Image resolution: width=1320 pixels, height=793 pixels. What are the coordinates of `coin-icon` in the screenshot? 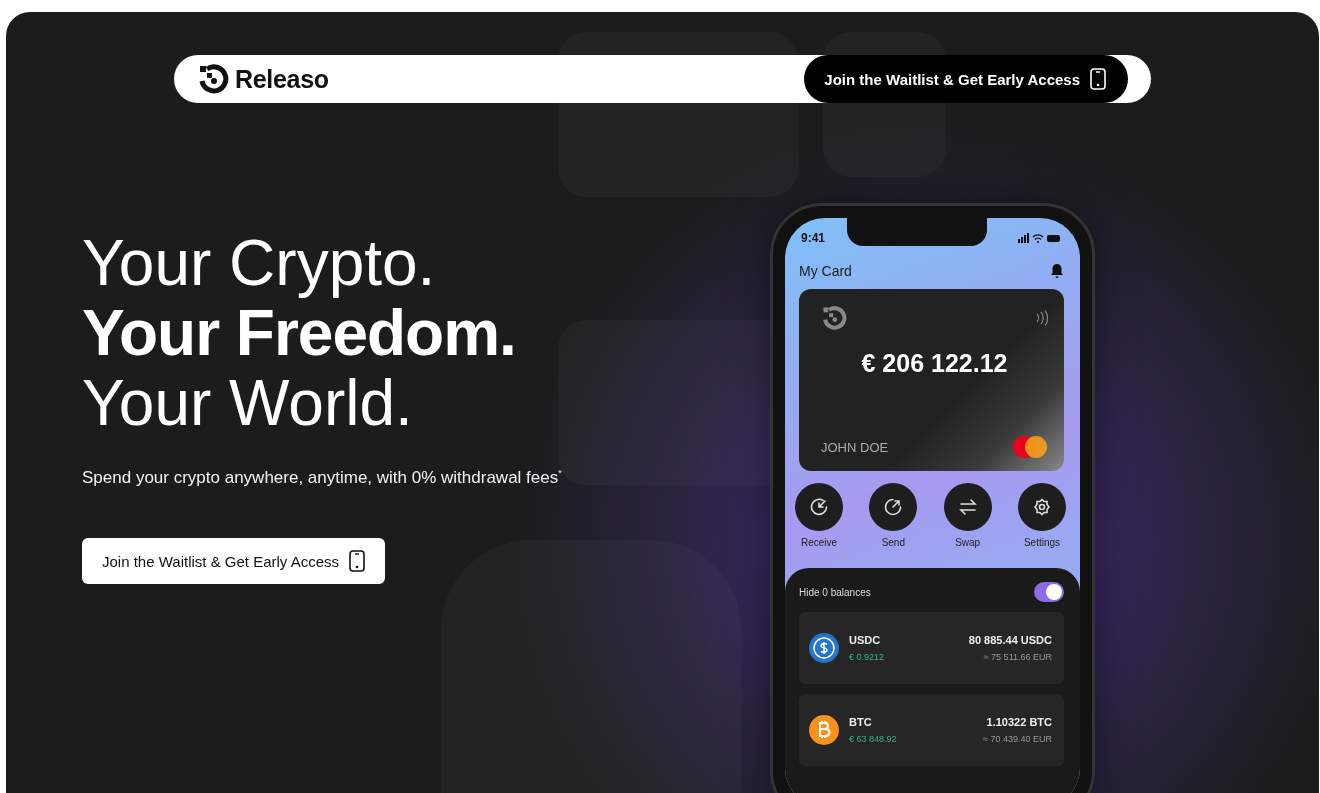 It's located at (824, 648).